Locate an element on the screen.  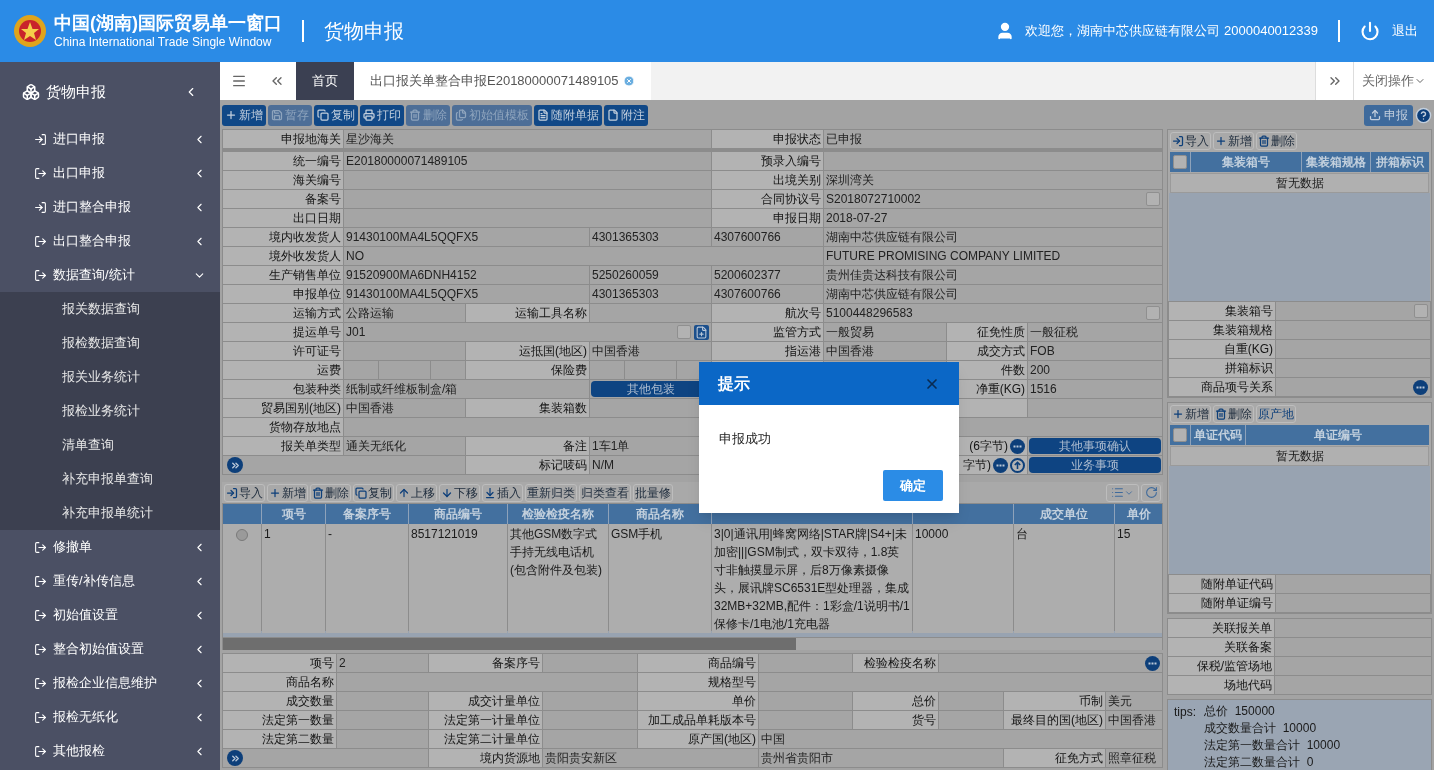
ok-button: 确定 is located at coordinates (913, 485).